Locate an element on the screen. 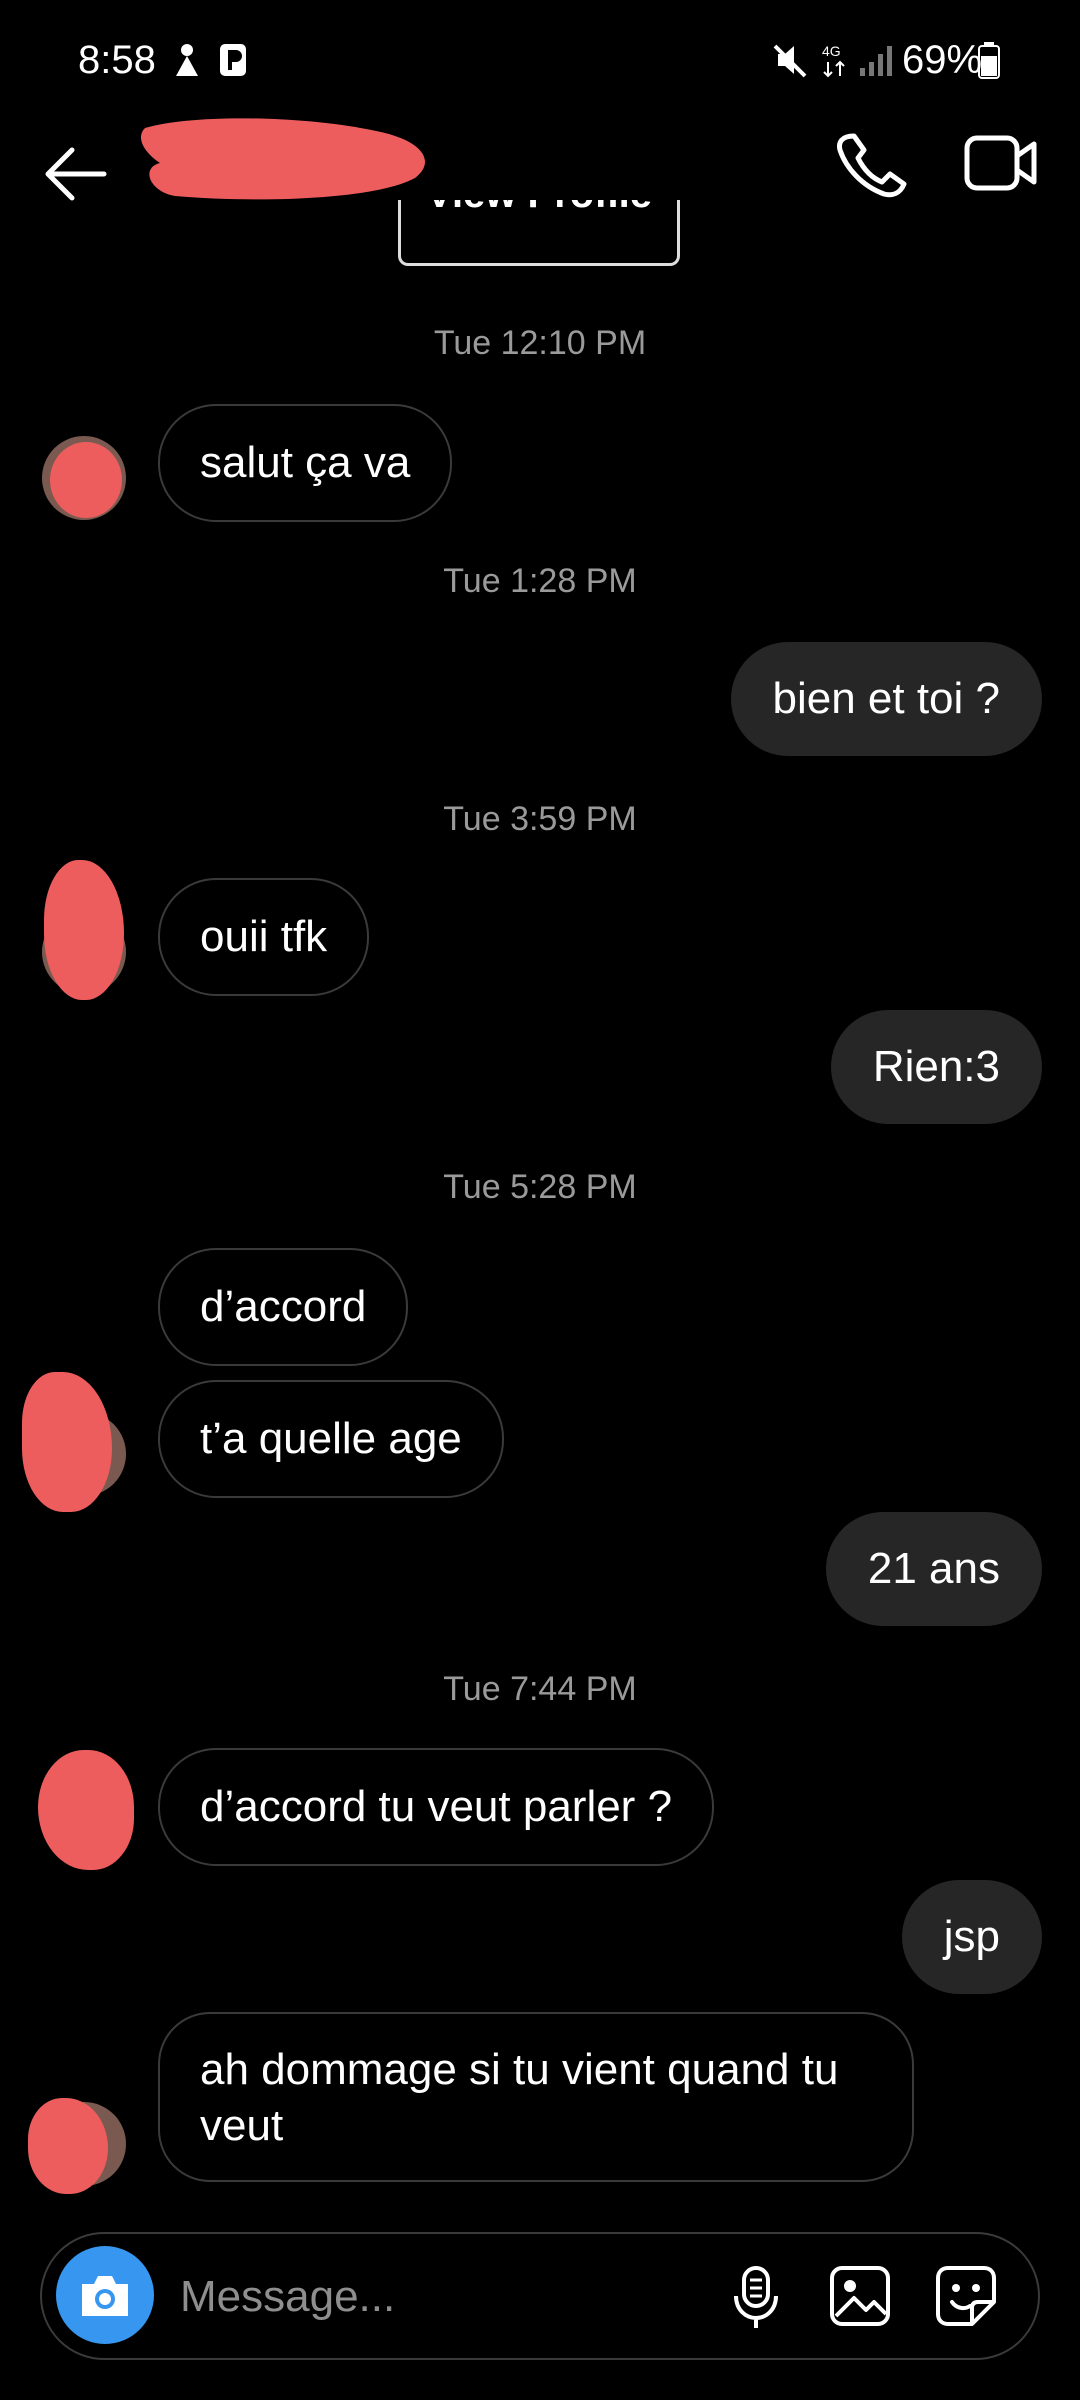 This screenshot has width=1080, height=2400. sticker-icon is located at coordinates (966, 2296).